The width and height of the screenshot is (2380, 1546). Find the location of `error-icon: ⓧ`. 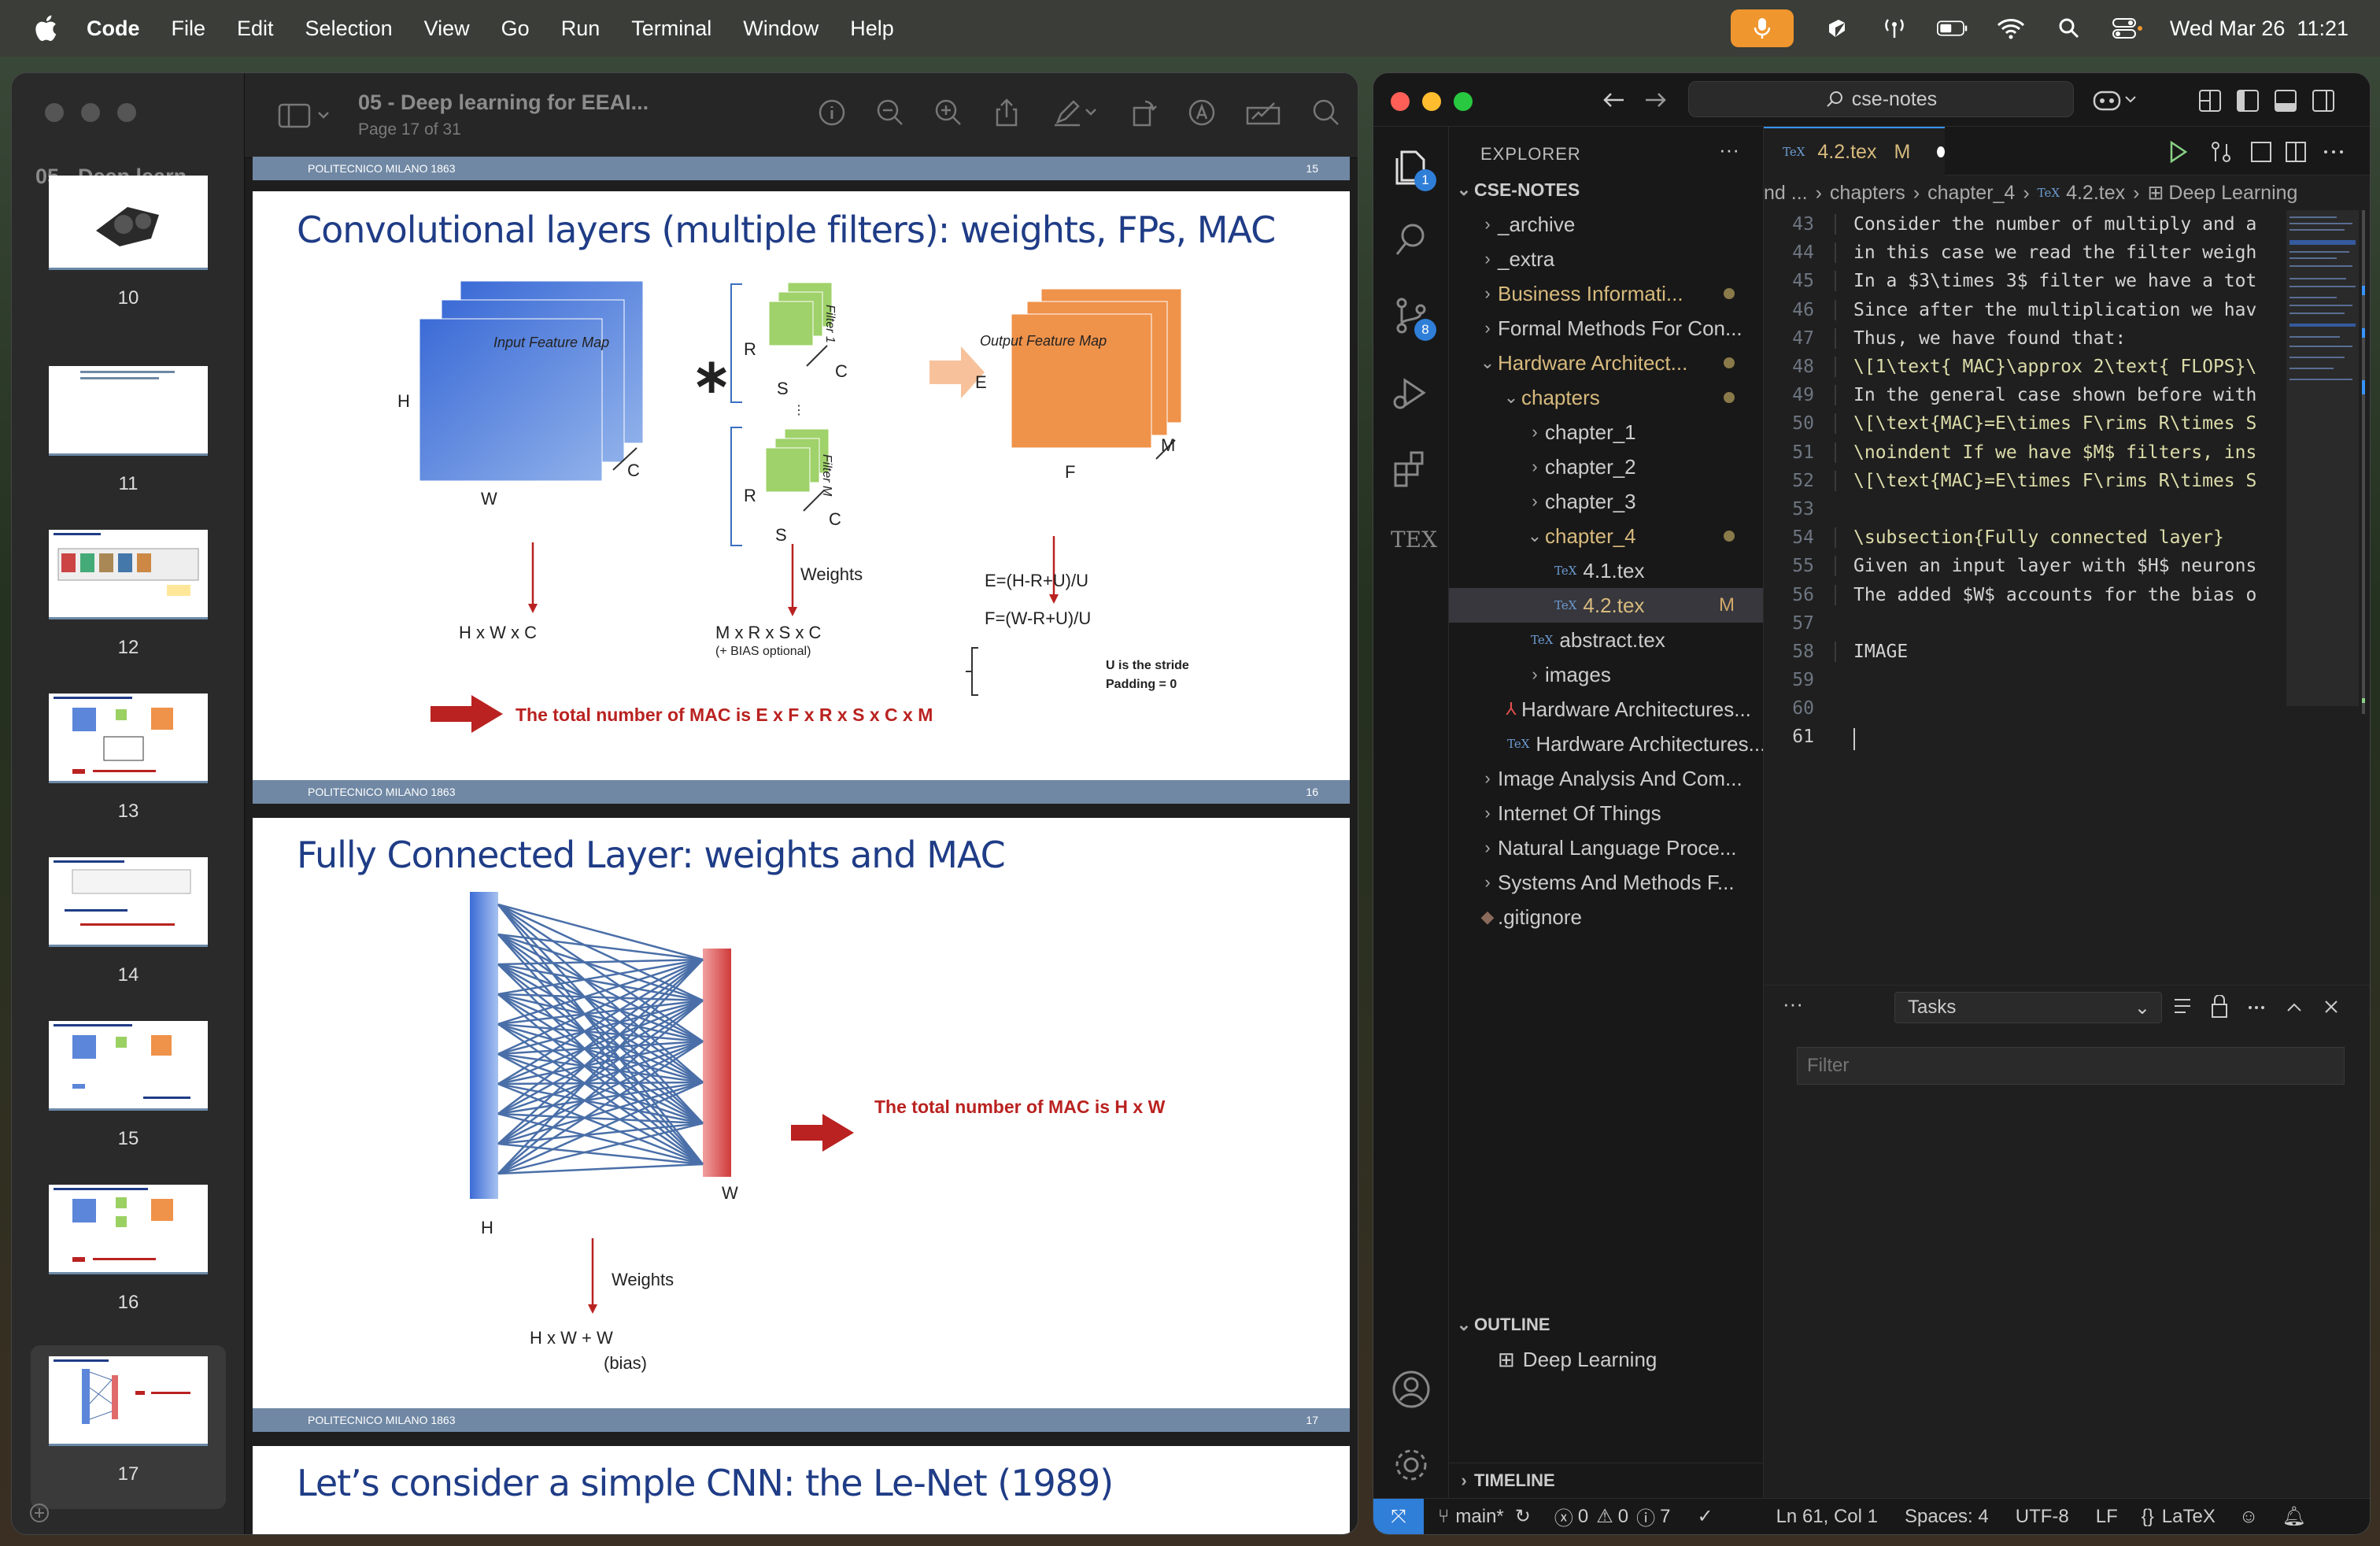

error-icon: ⓧ is located at coordinates (1563, 1516).